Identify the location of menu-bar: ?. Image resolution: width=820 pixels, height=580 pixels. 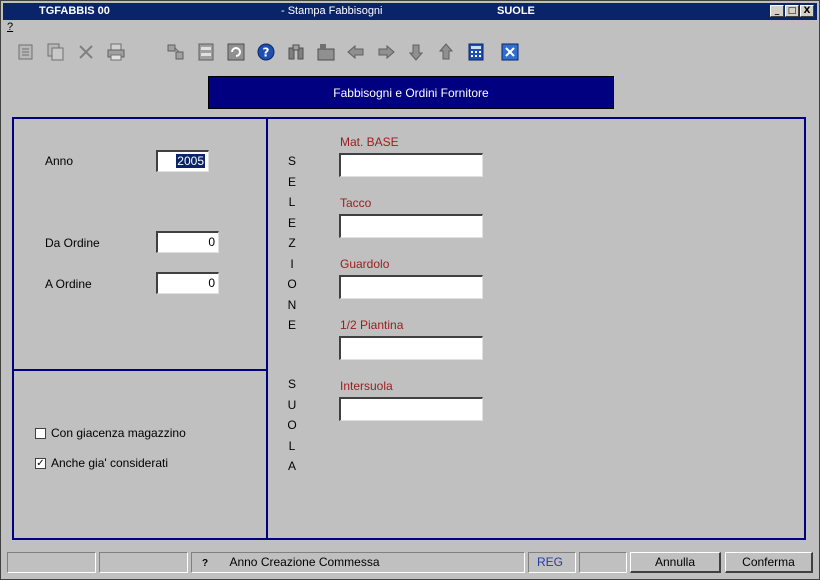
(10, 28).